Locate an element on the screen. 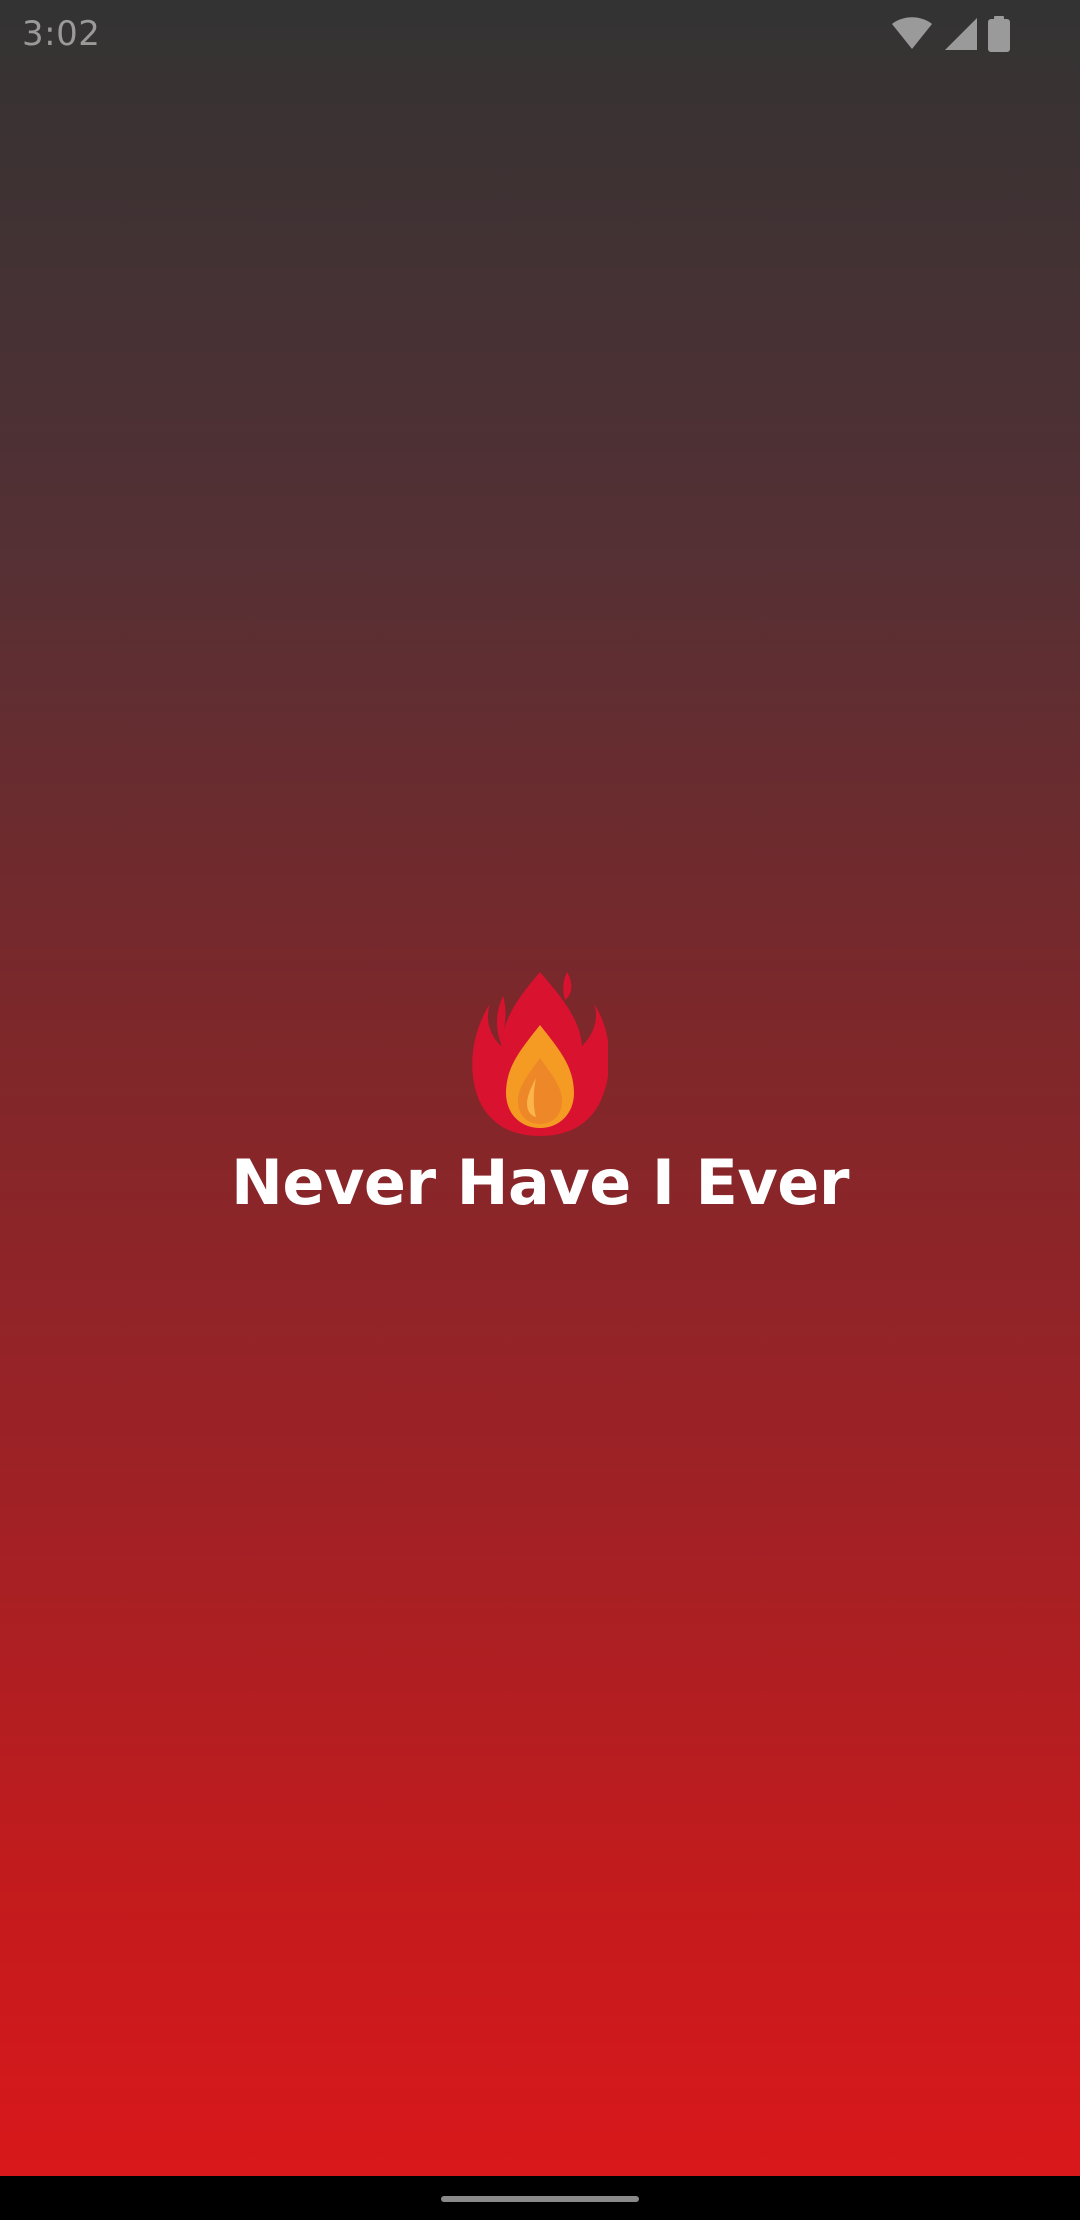  home-indicator is located at coordinates (540, 2199).